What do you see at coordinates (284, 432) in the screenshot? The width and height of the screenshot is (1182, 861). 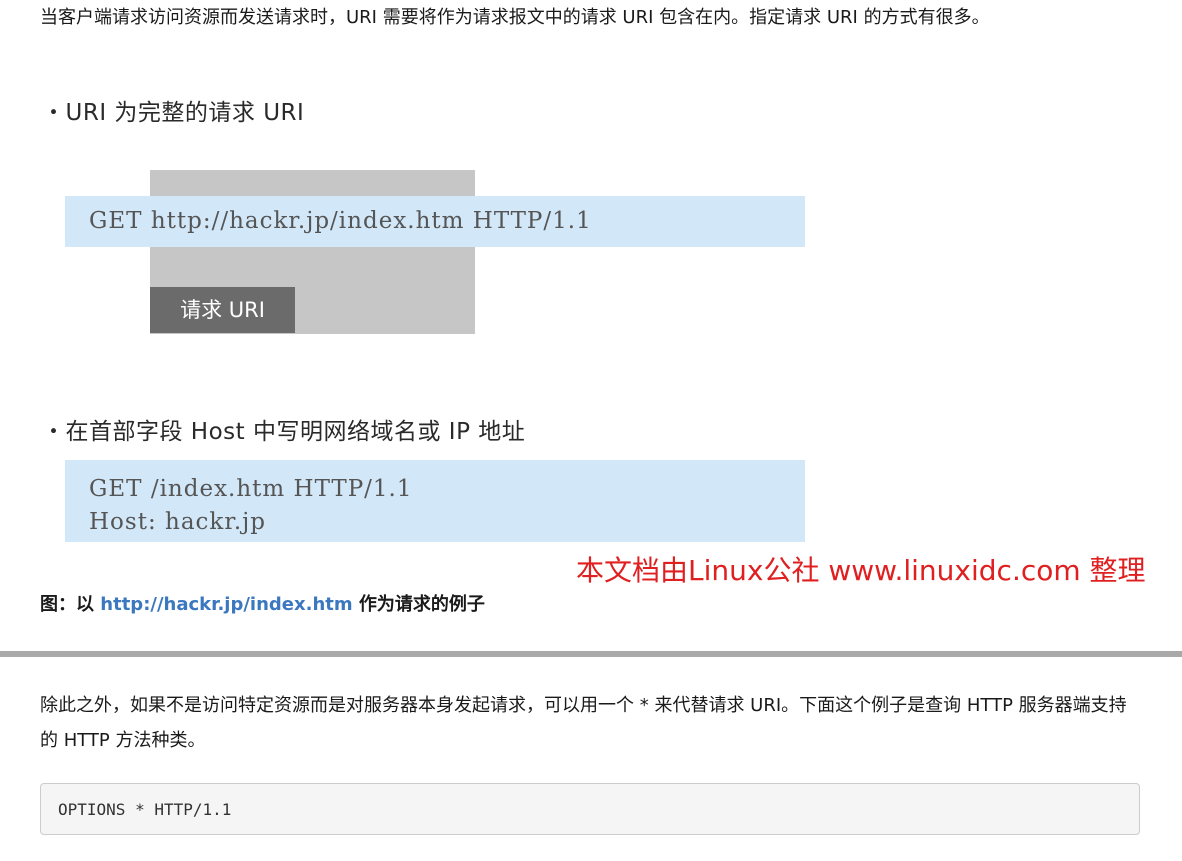 I see `diagram2-bullet: ・在首部字段 Host 中写明网络域名或 IP 地址` at bounding box center [284, 432].